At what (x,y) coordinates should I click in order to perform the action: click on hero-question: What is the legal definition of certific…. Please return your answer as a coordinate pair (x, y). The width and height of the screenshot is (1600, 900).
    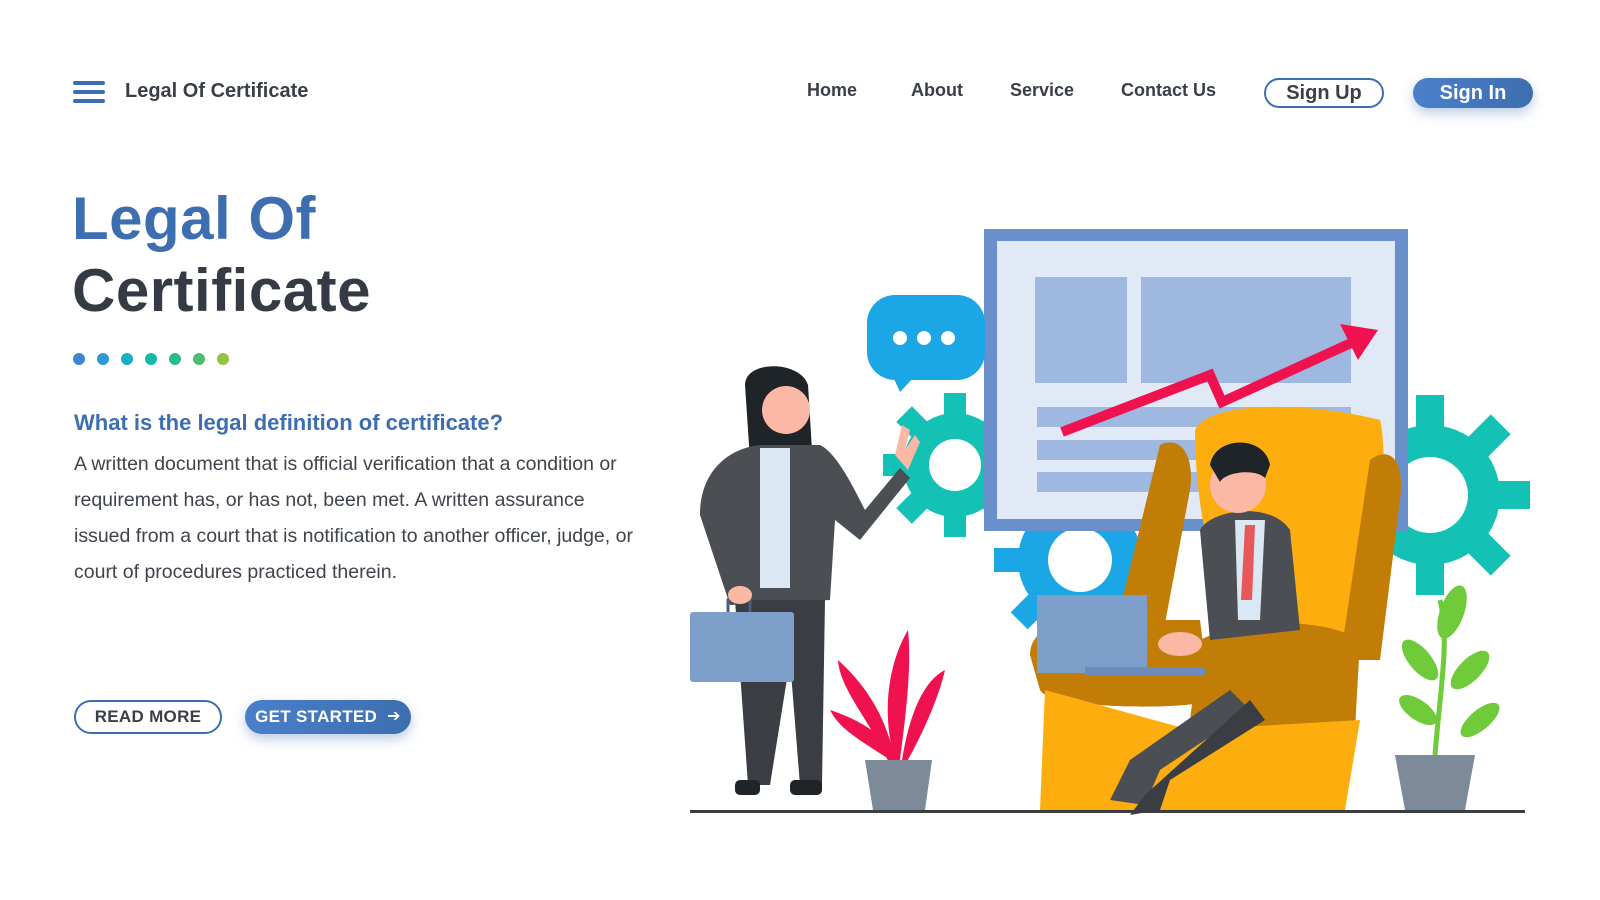
    Looking at the image, I should click on (289, 422).